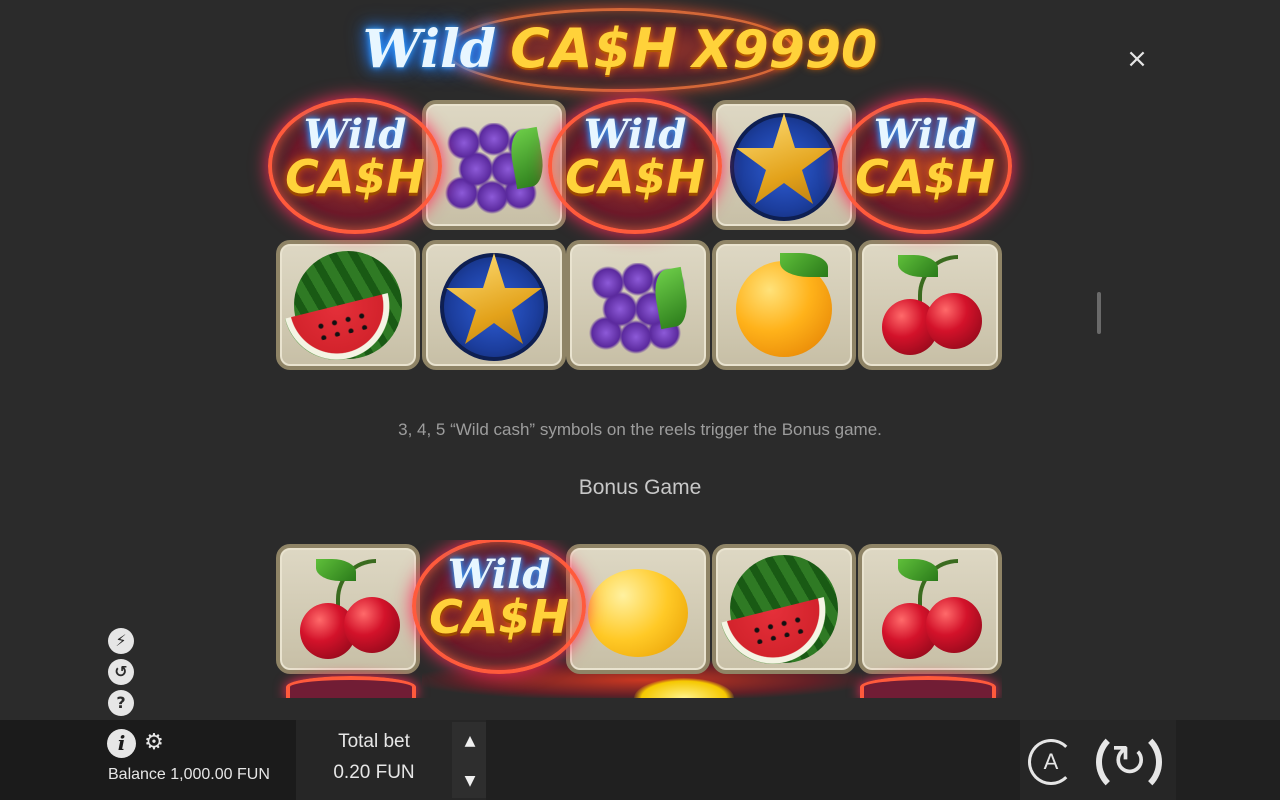  Describe the element at coordinates (1099, 313) in the screenshot. I see `scrollbar-thumb` at that location.